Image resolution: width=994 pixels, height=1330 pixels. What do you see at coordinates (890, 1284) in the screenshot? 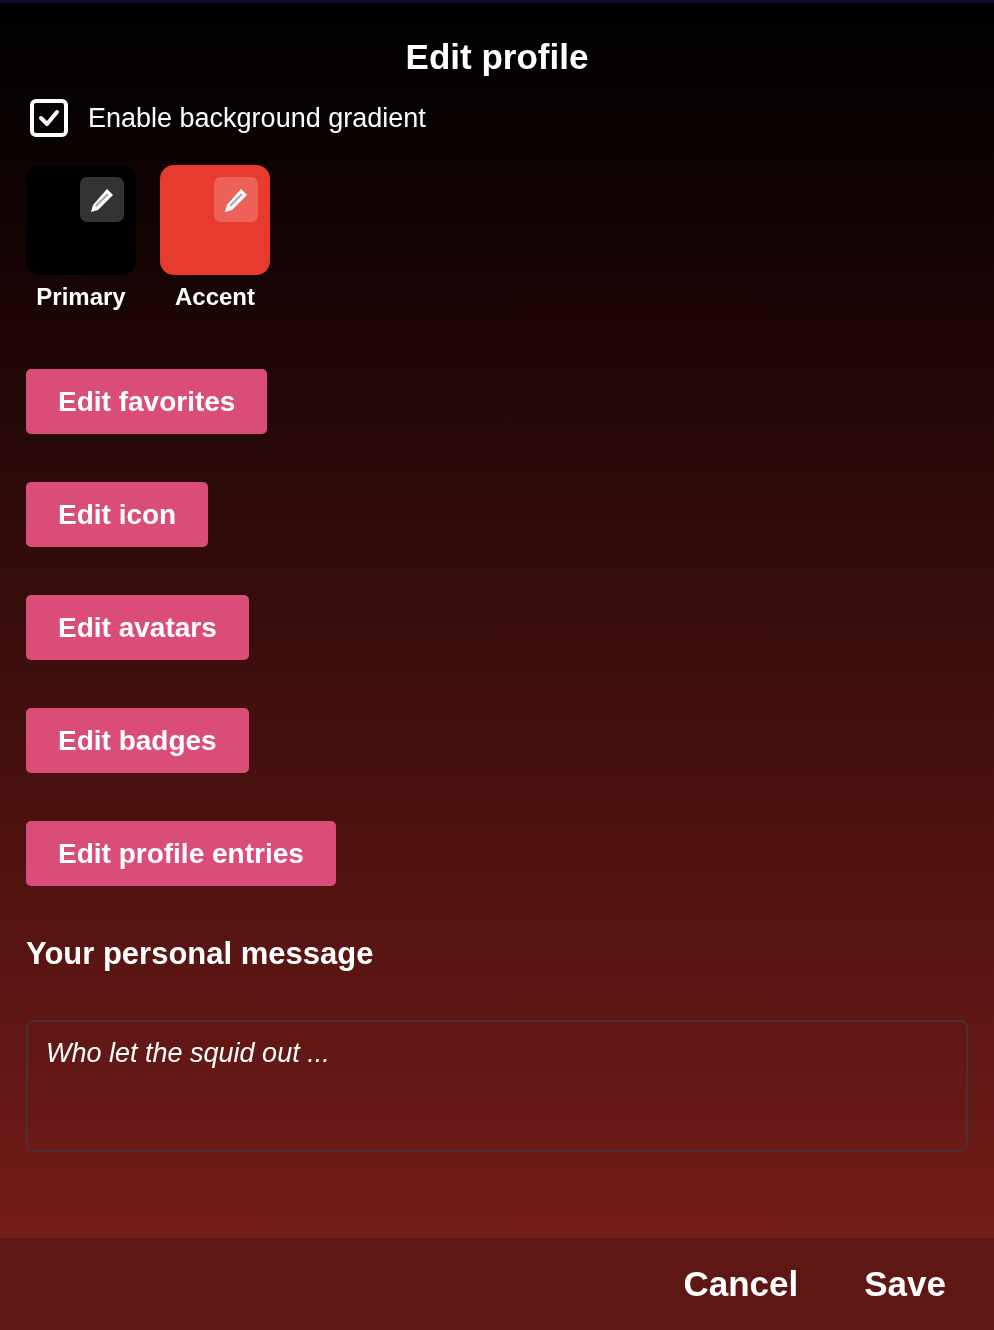
I see `save-button: Save` at bounding box center [890, 1284].